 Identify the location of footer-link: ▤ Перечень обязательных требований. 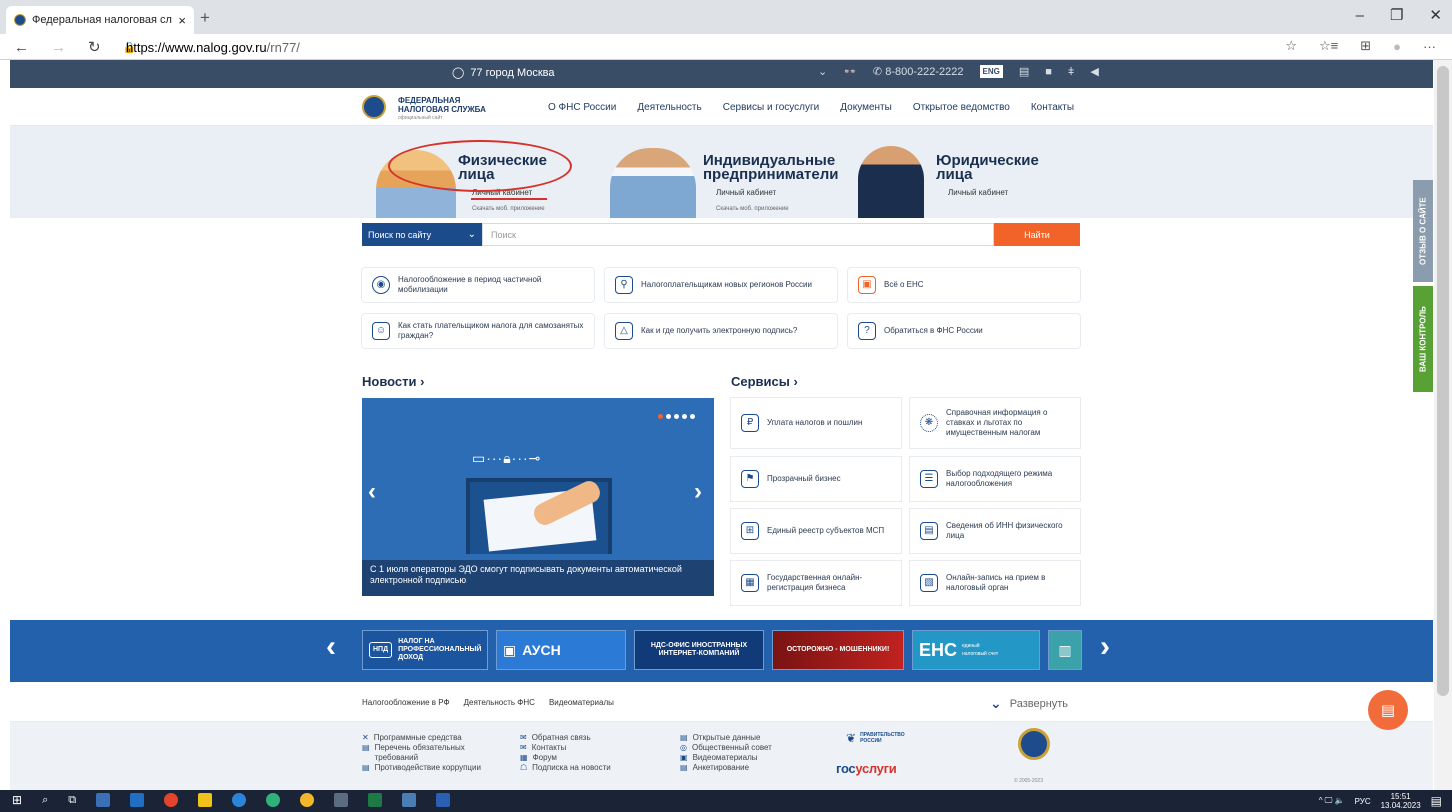
(432, 753).